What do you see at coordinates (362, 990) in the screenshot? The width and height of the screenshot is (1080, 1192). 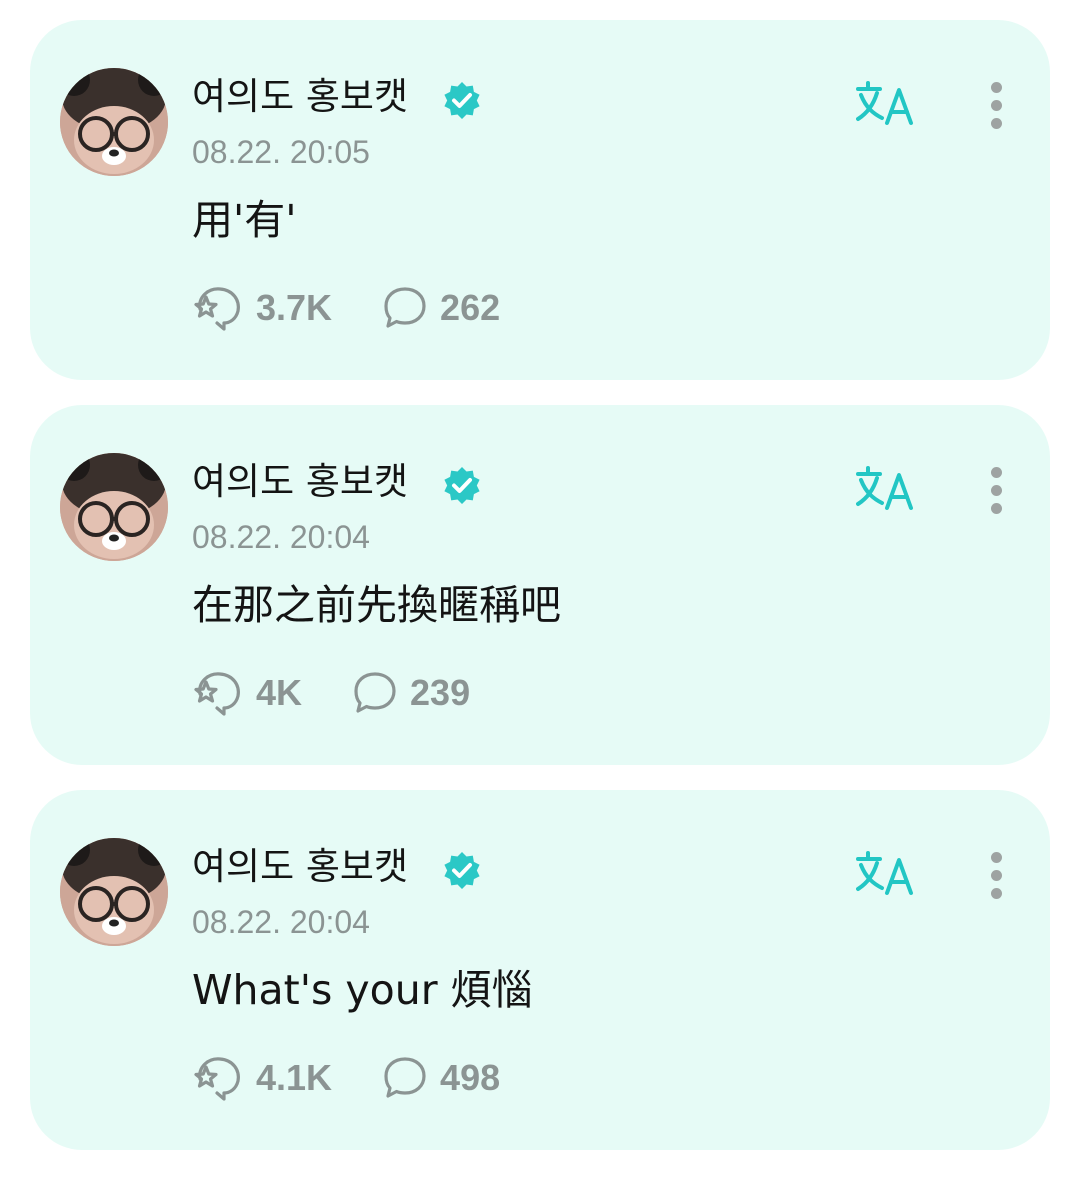 I see `post-text: What's your 煩惱` at bounding box center [362, 990].